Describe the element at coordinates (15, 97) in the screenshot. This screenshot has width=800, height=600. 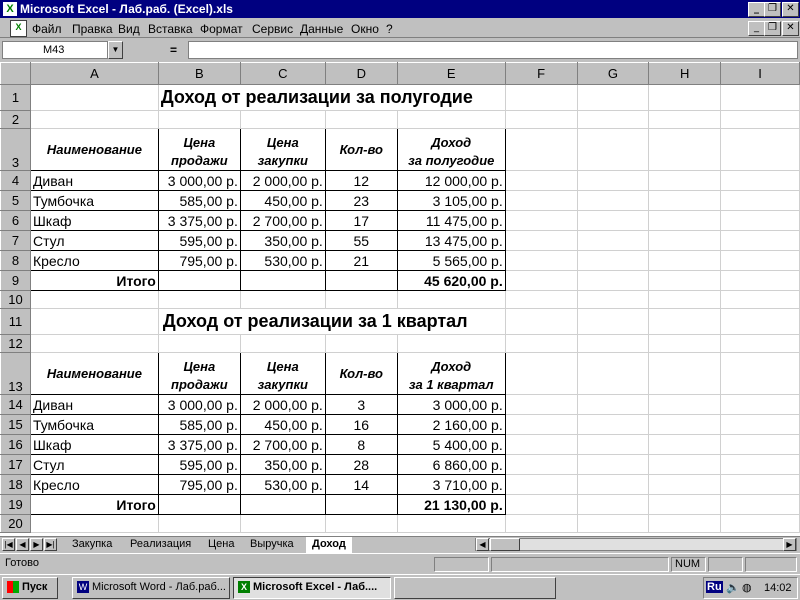
I see `row-header: 1` at that location.